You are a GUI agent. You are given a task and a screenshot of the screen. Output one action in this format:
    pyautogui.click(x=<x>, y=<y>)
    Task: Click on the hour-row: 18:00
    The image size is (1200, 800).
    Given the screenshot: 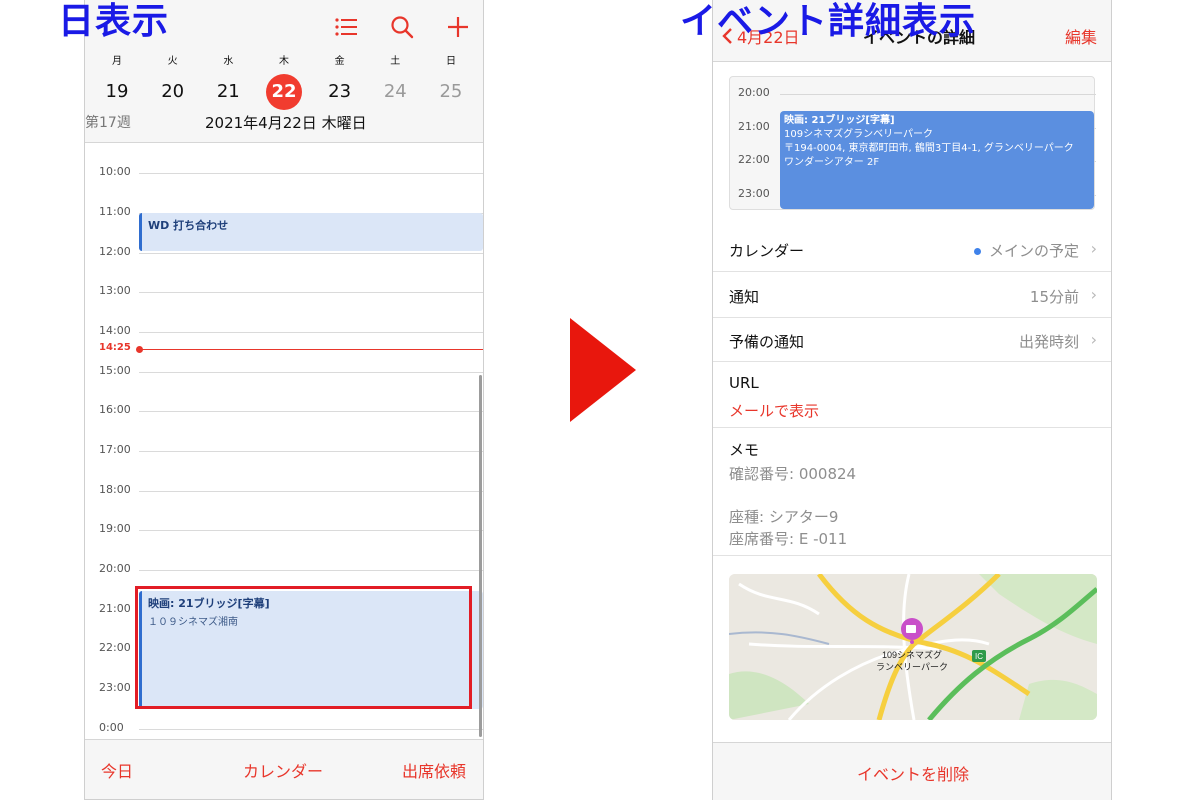 What is the action you would take?
    pyautogui.click(x=284, y=489)
    